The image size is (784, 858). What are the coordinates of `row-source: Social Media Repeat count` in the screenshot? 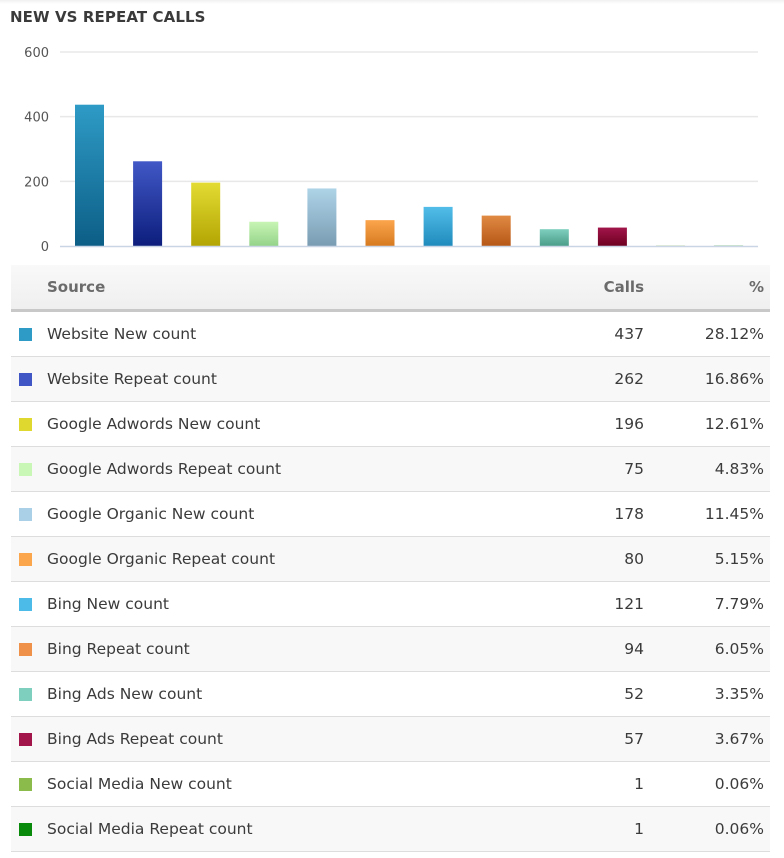 It's located at (275, 829).